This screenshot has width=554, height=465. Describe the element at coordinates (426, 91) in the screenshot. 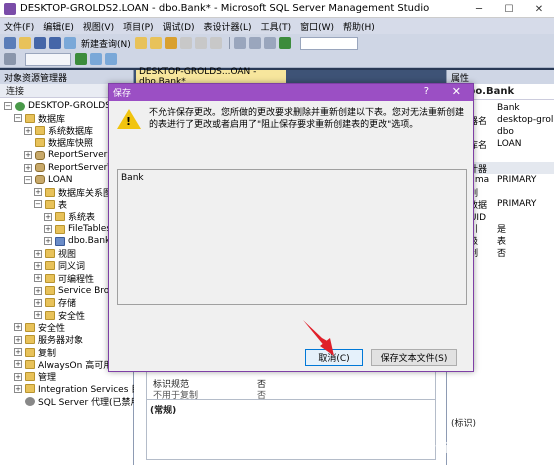

I see `dialog-help-button: ?` at that location.